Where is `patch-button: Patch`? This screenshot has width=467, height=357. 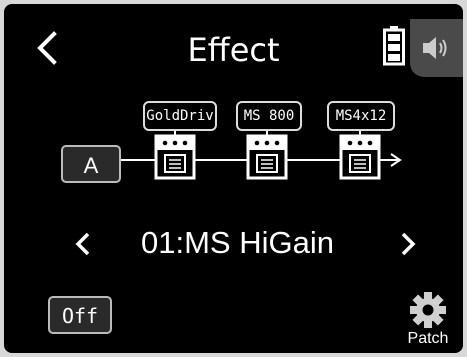
patch-button: Patch is located at coordinates (428, 320).